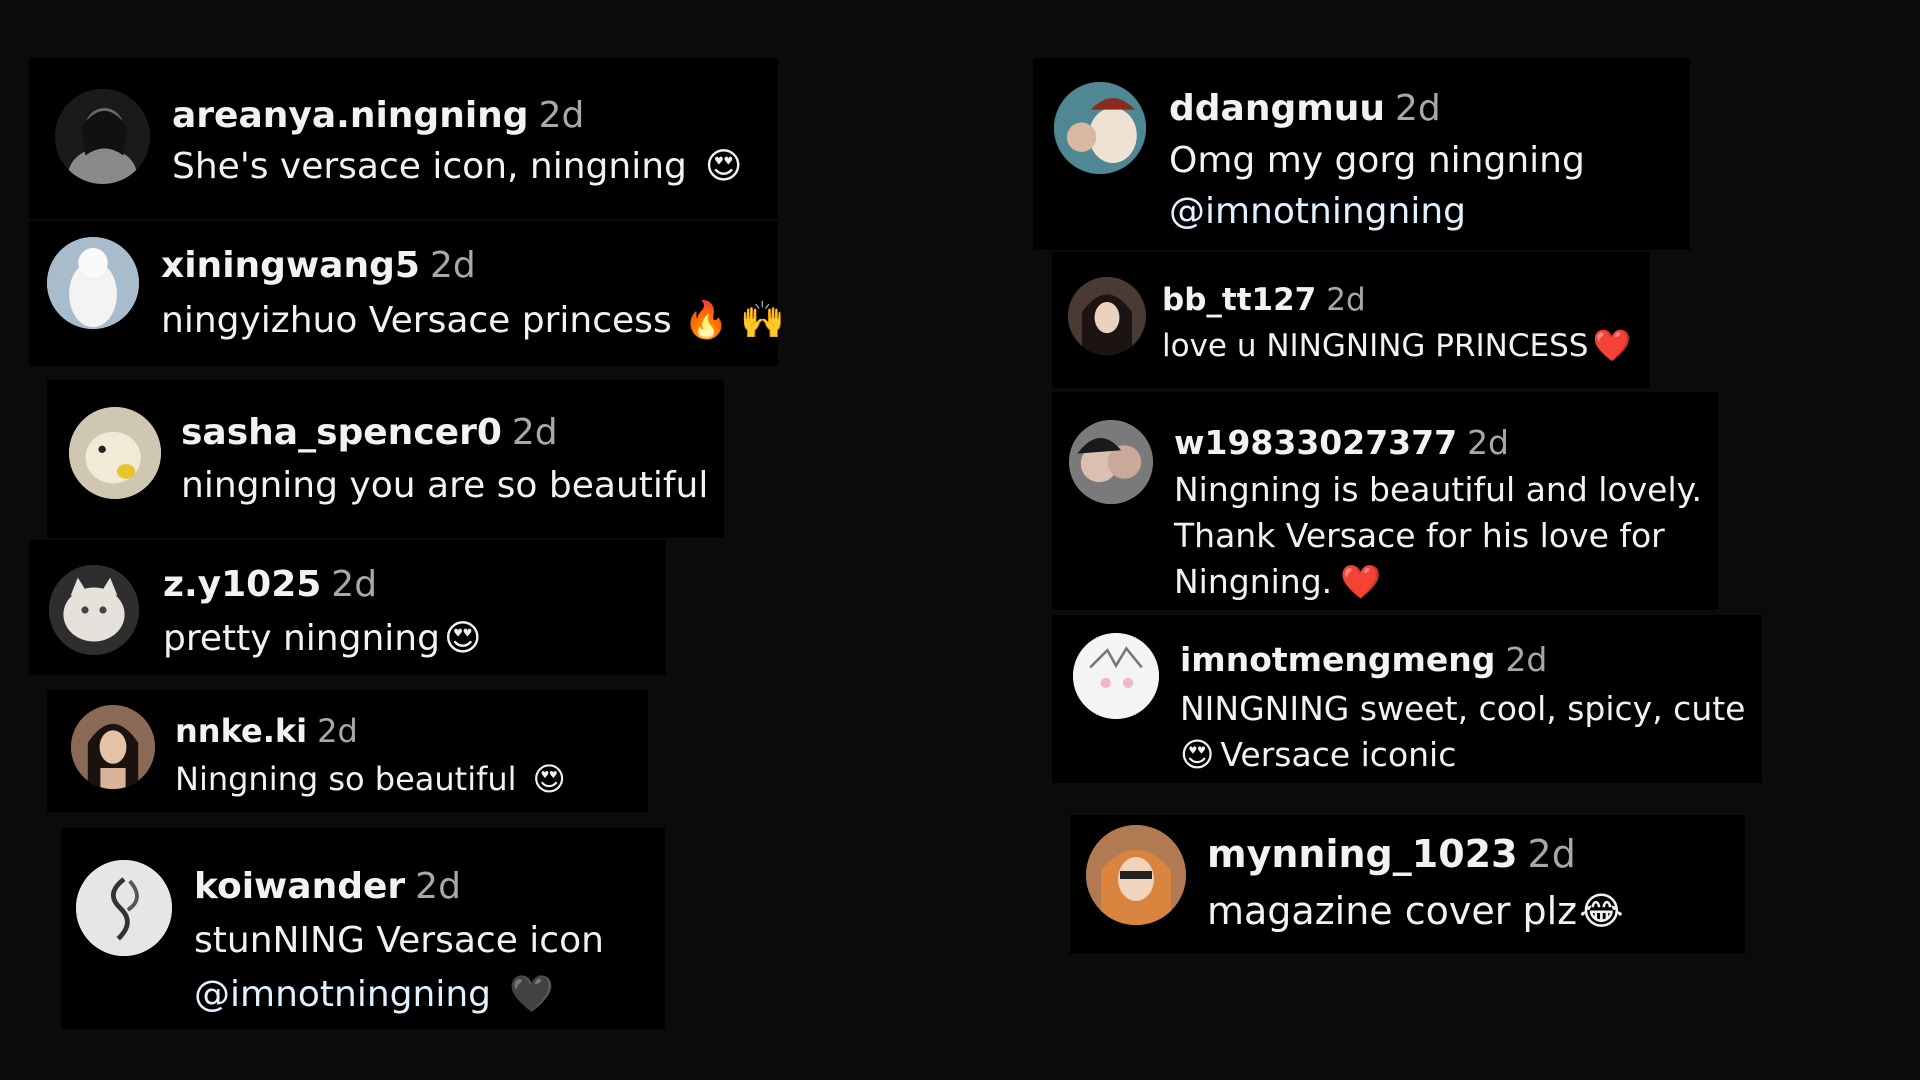 The width and height of the screenshot is (1920, 1080). I want to click on comment-card: bb_tt127 2d love u NINGNING PRINCESS ❤️, so click(1351, 320).